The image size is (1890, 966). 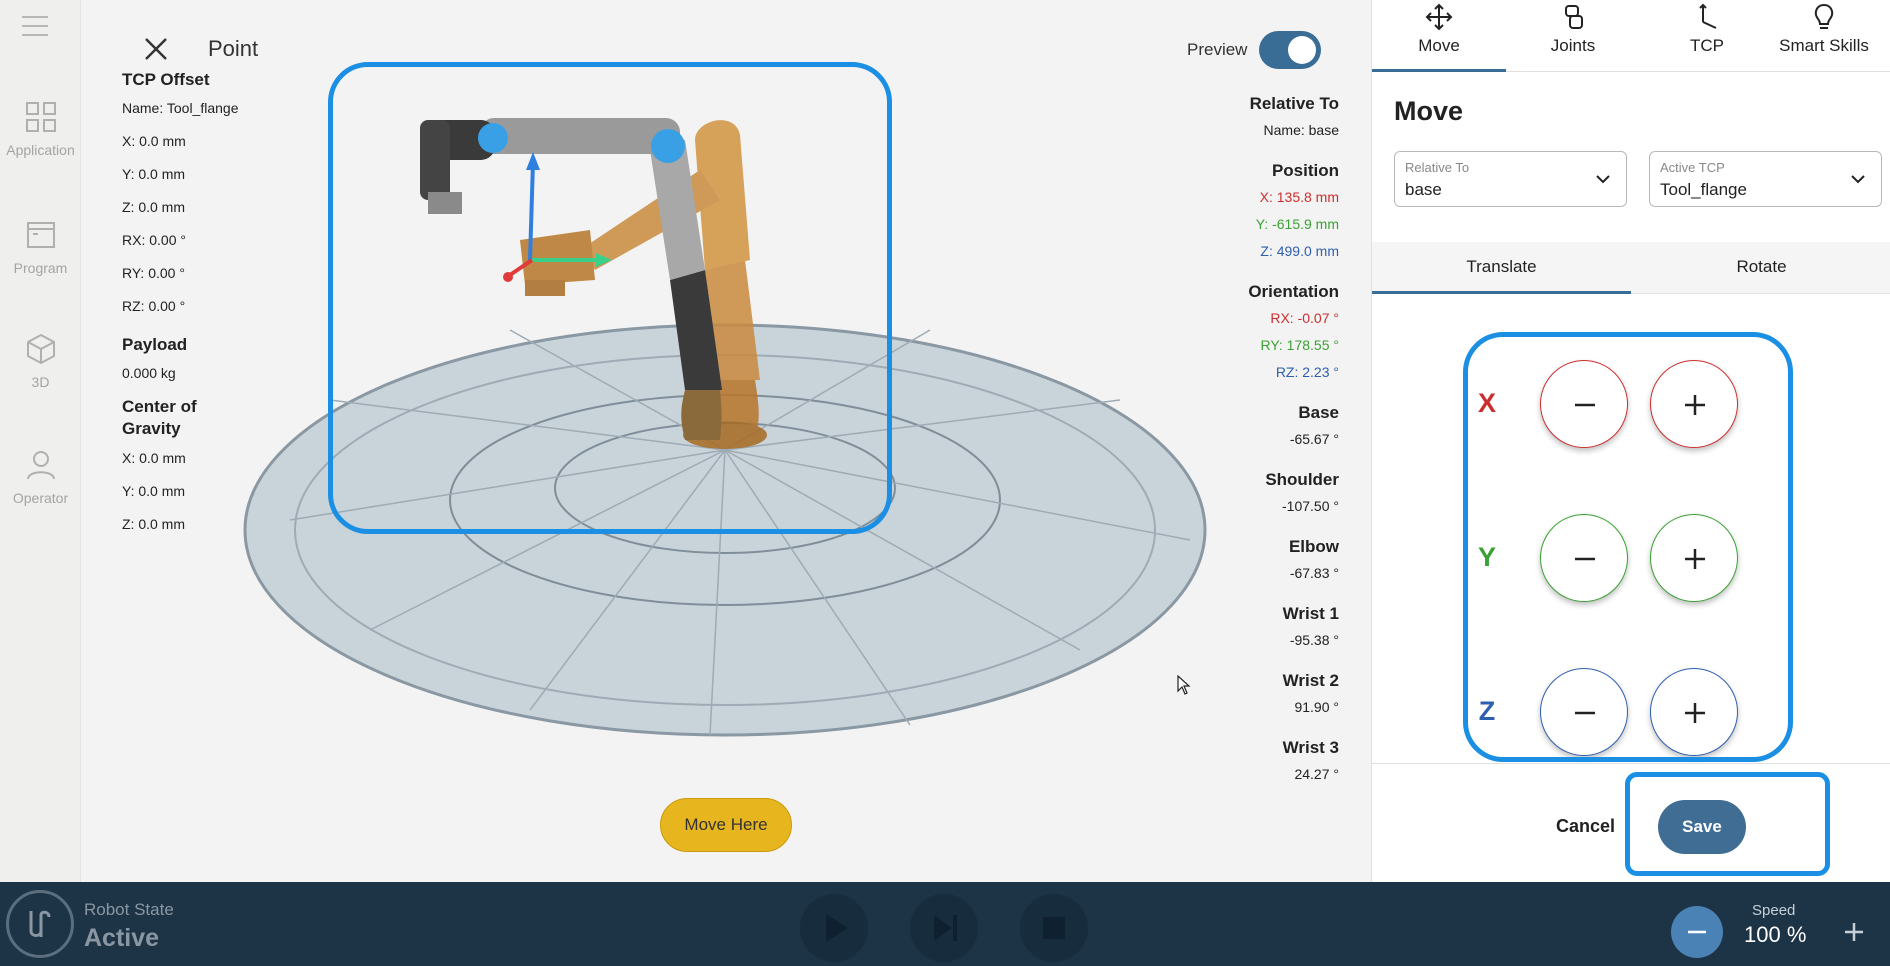 I want to click on relative-to-select: Relative To base, so click(x=1510, y=179).